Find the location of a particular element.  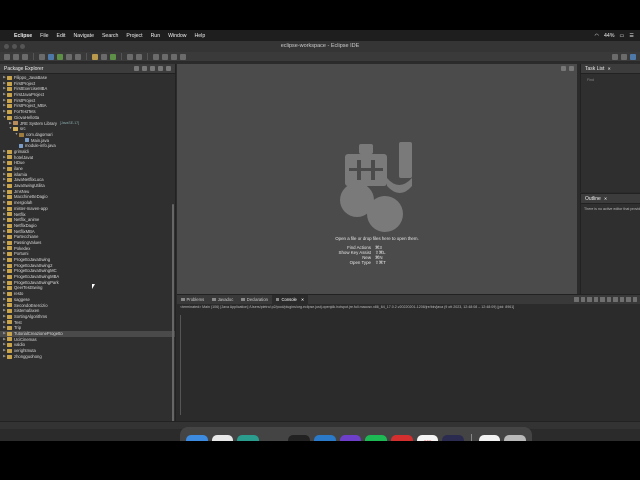

explorer-scrollbar is located at coordinates (173, 312).